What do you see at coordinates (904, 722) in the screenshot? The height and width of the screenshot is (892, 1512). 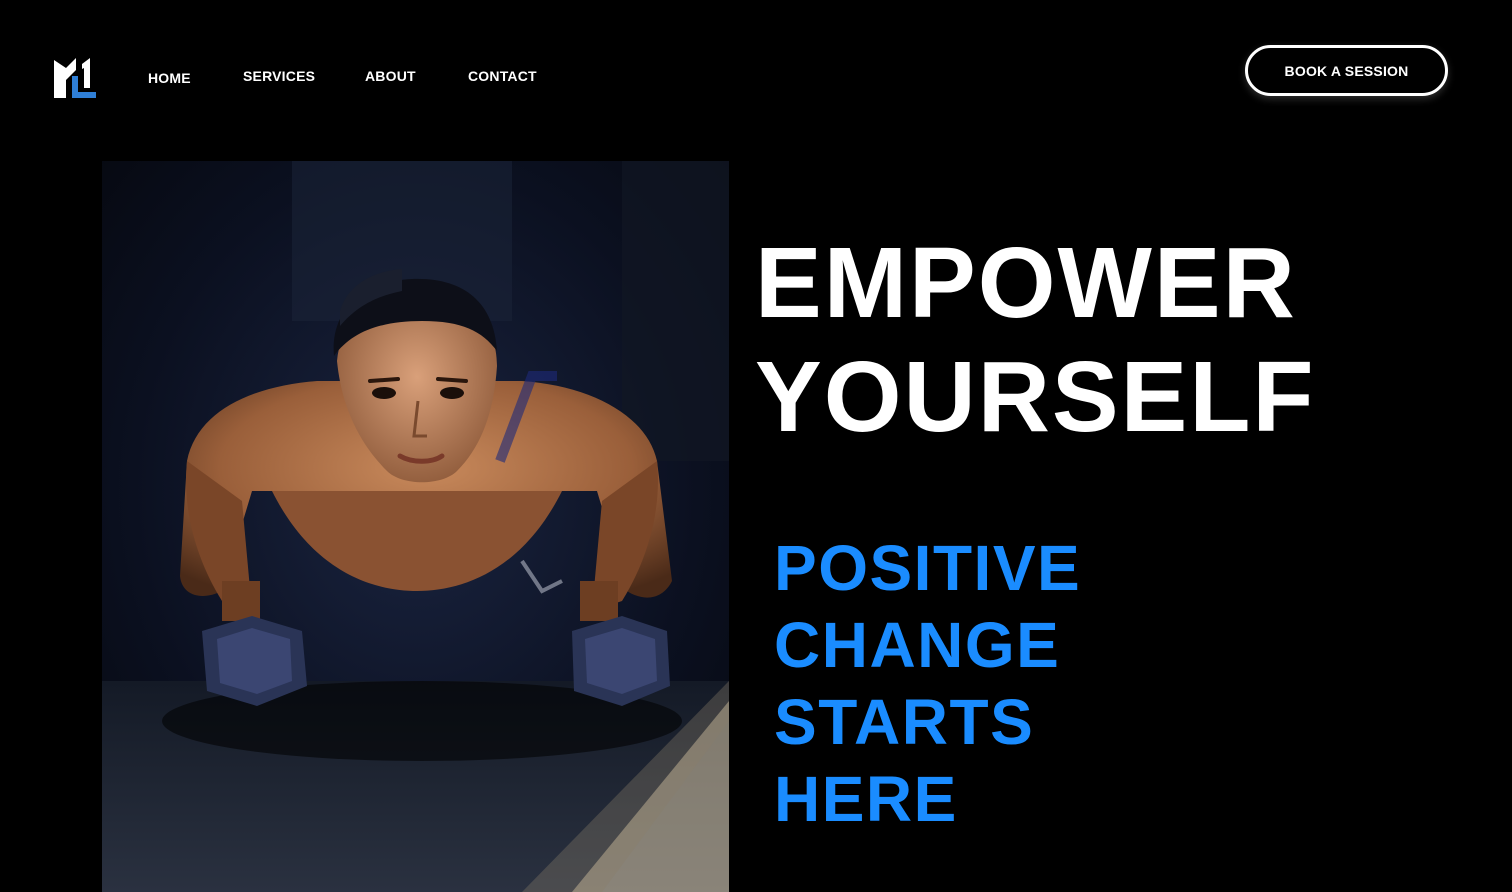 I see `tagline-line-3: STARTS` at bounding box center [904, 722].